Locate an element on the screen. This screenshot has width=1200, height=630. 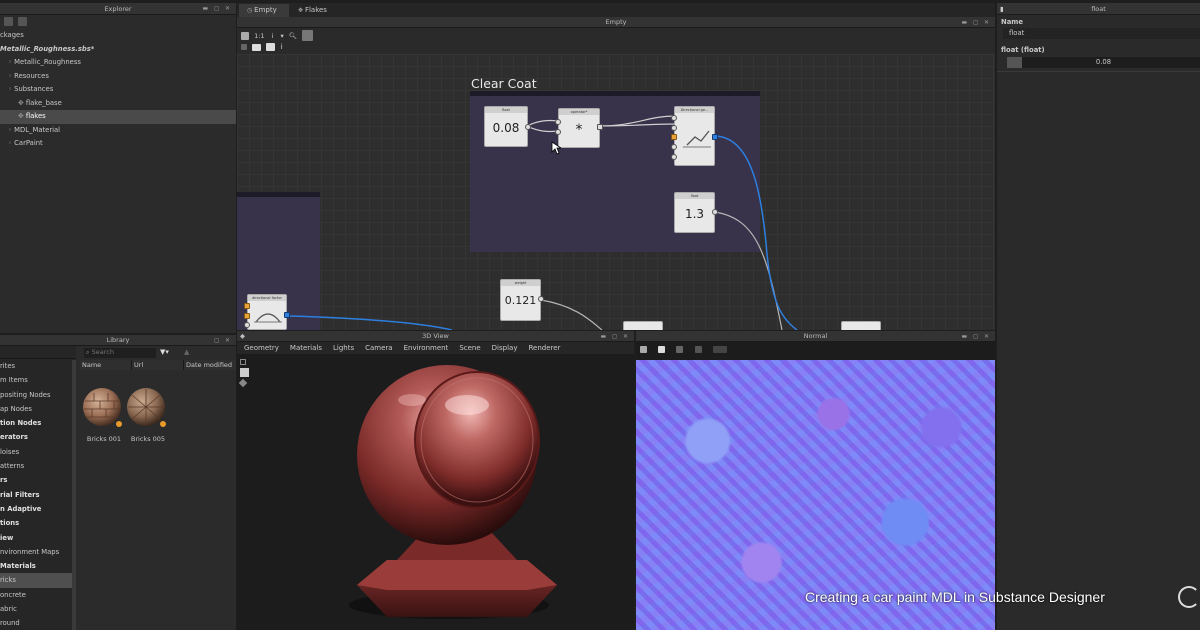
view3d-menu-item: Scene is located at coordinates (469, 348).